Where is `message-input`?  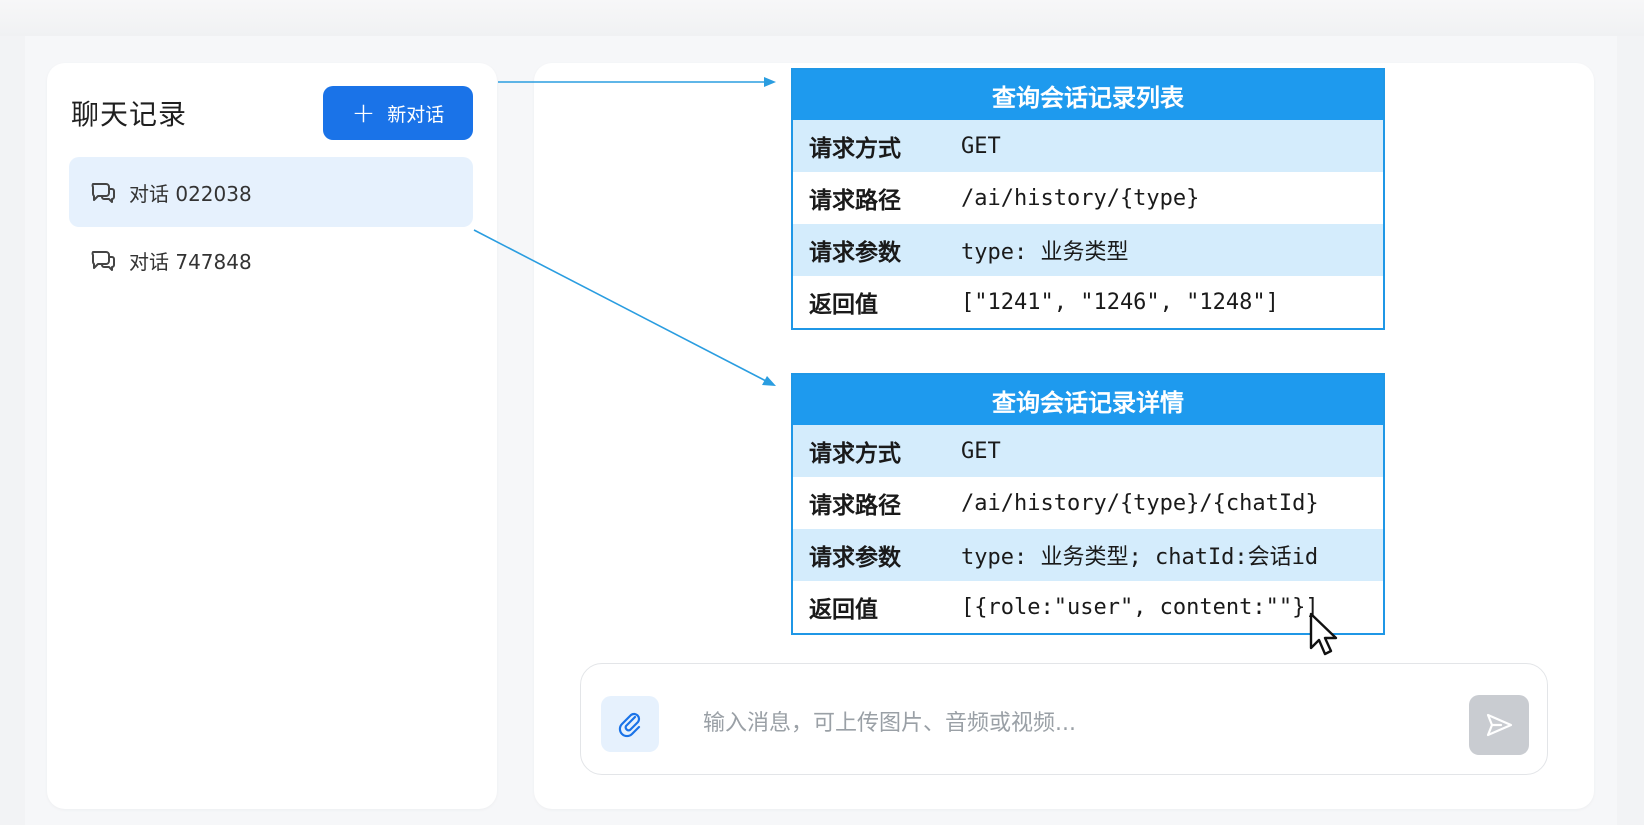 message-input is located at coordinates (1063, 723).